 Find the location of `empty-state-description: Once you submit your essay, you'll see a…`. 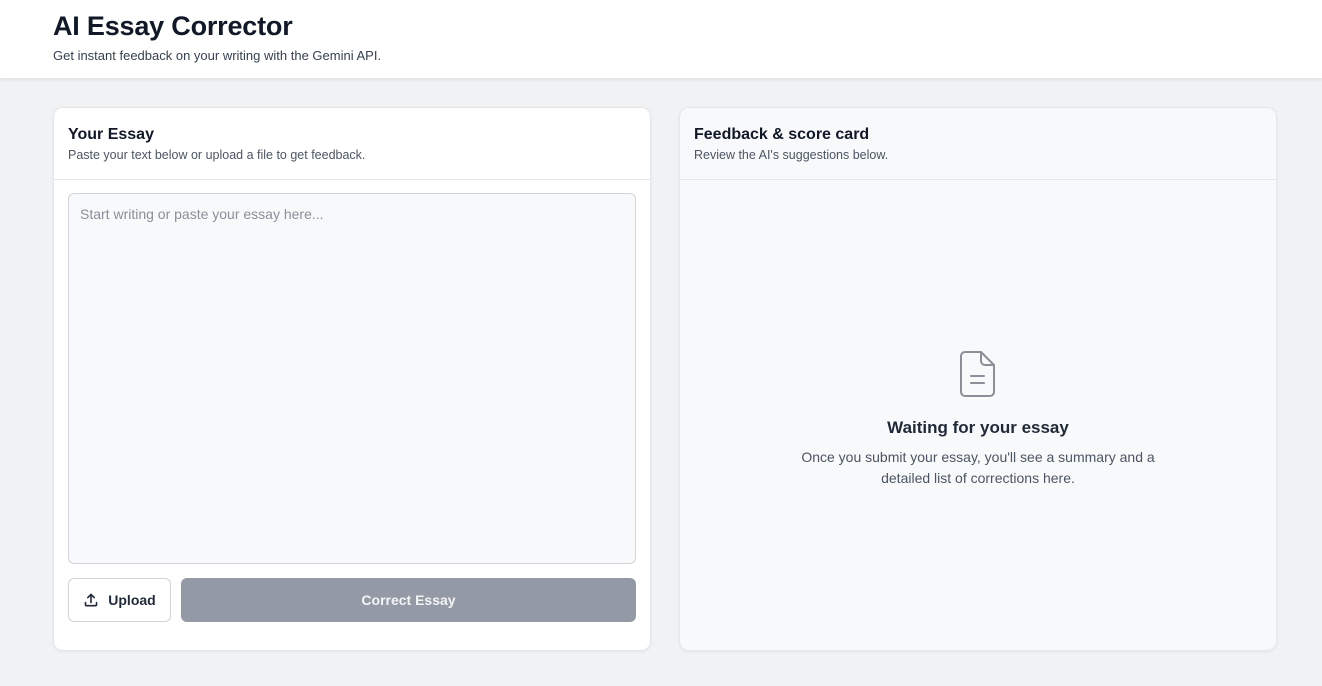

empty-state-description: Once you submit your essay, you'll see a… is located at coordinates (978, 467).